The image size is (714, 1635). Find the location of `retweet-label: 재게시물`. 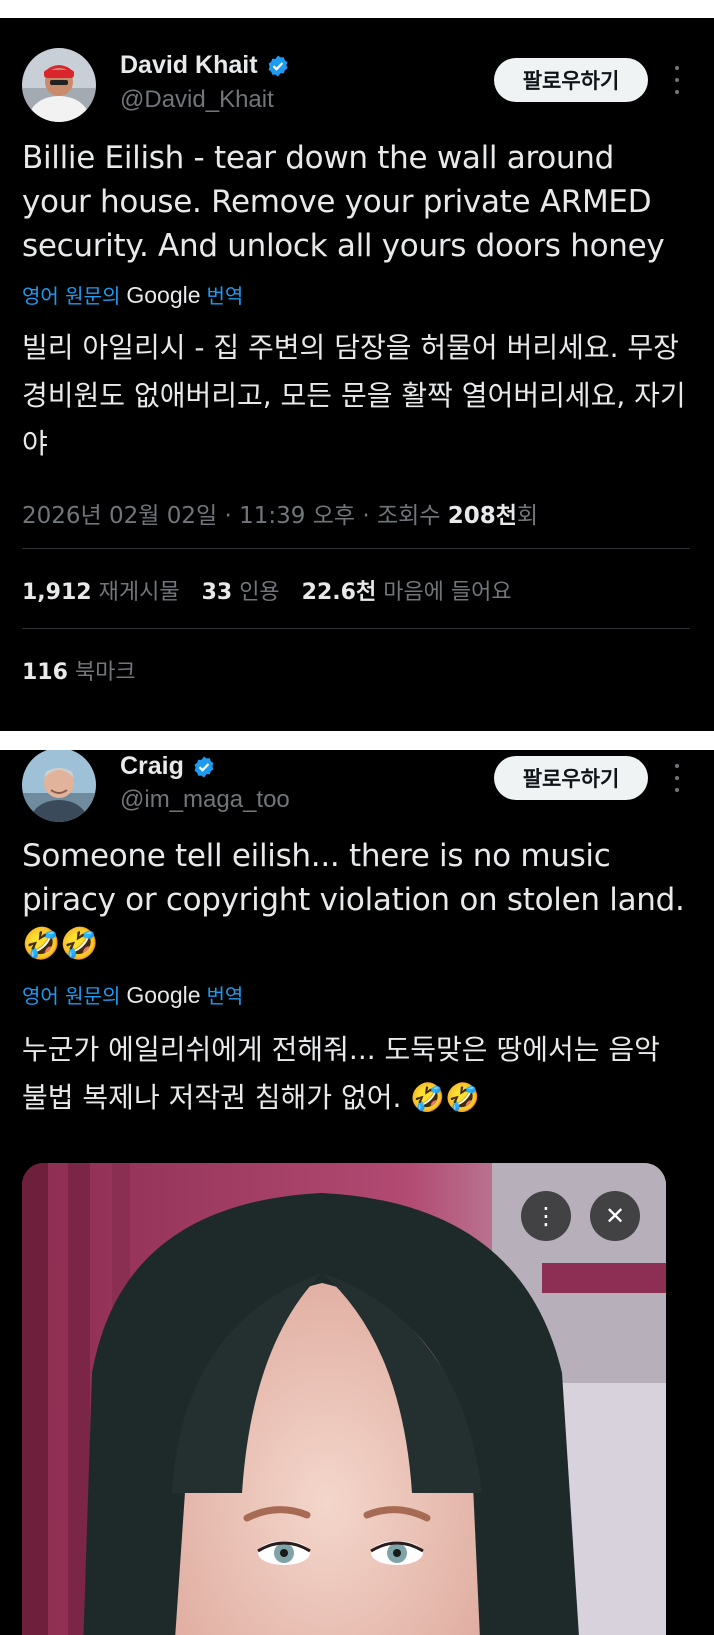

retweet-label: 재게시물 is located at coordinates (139, 592).